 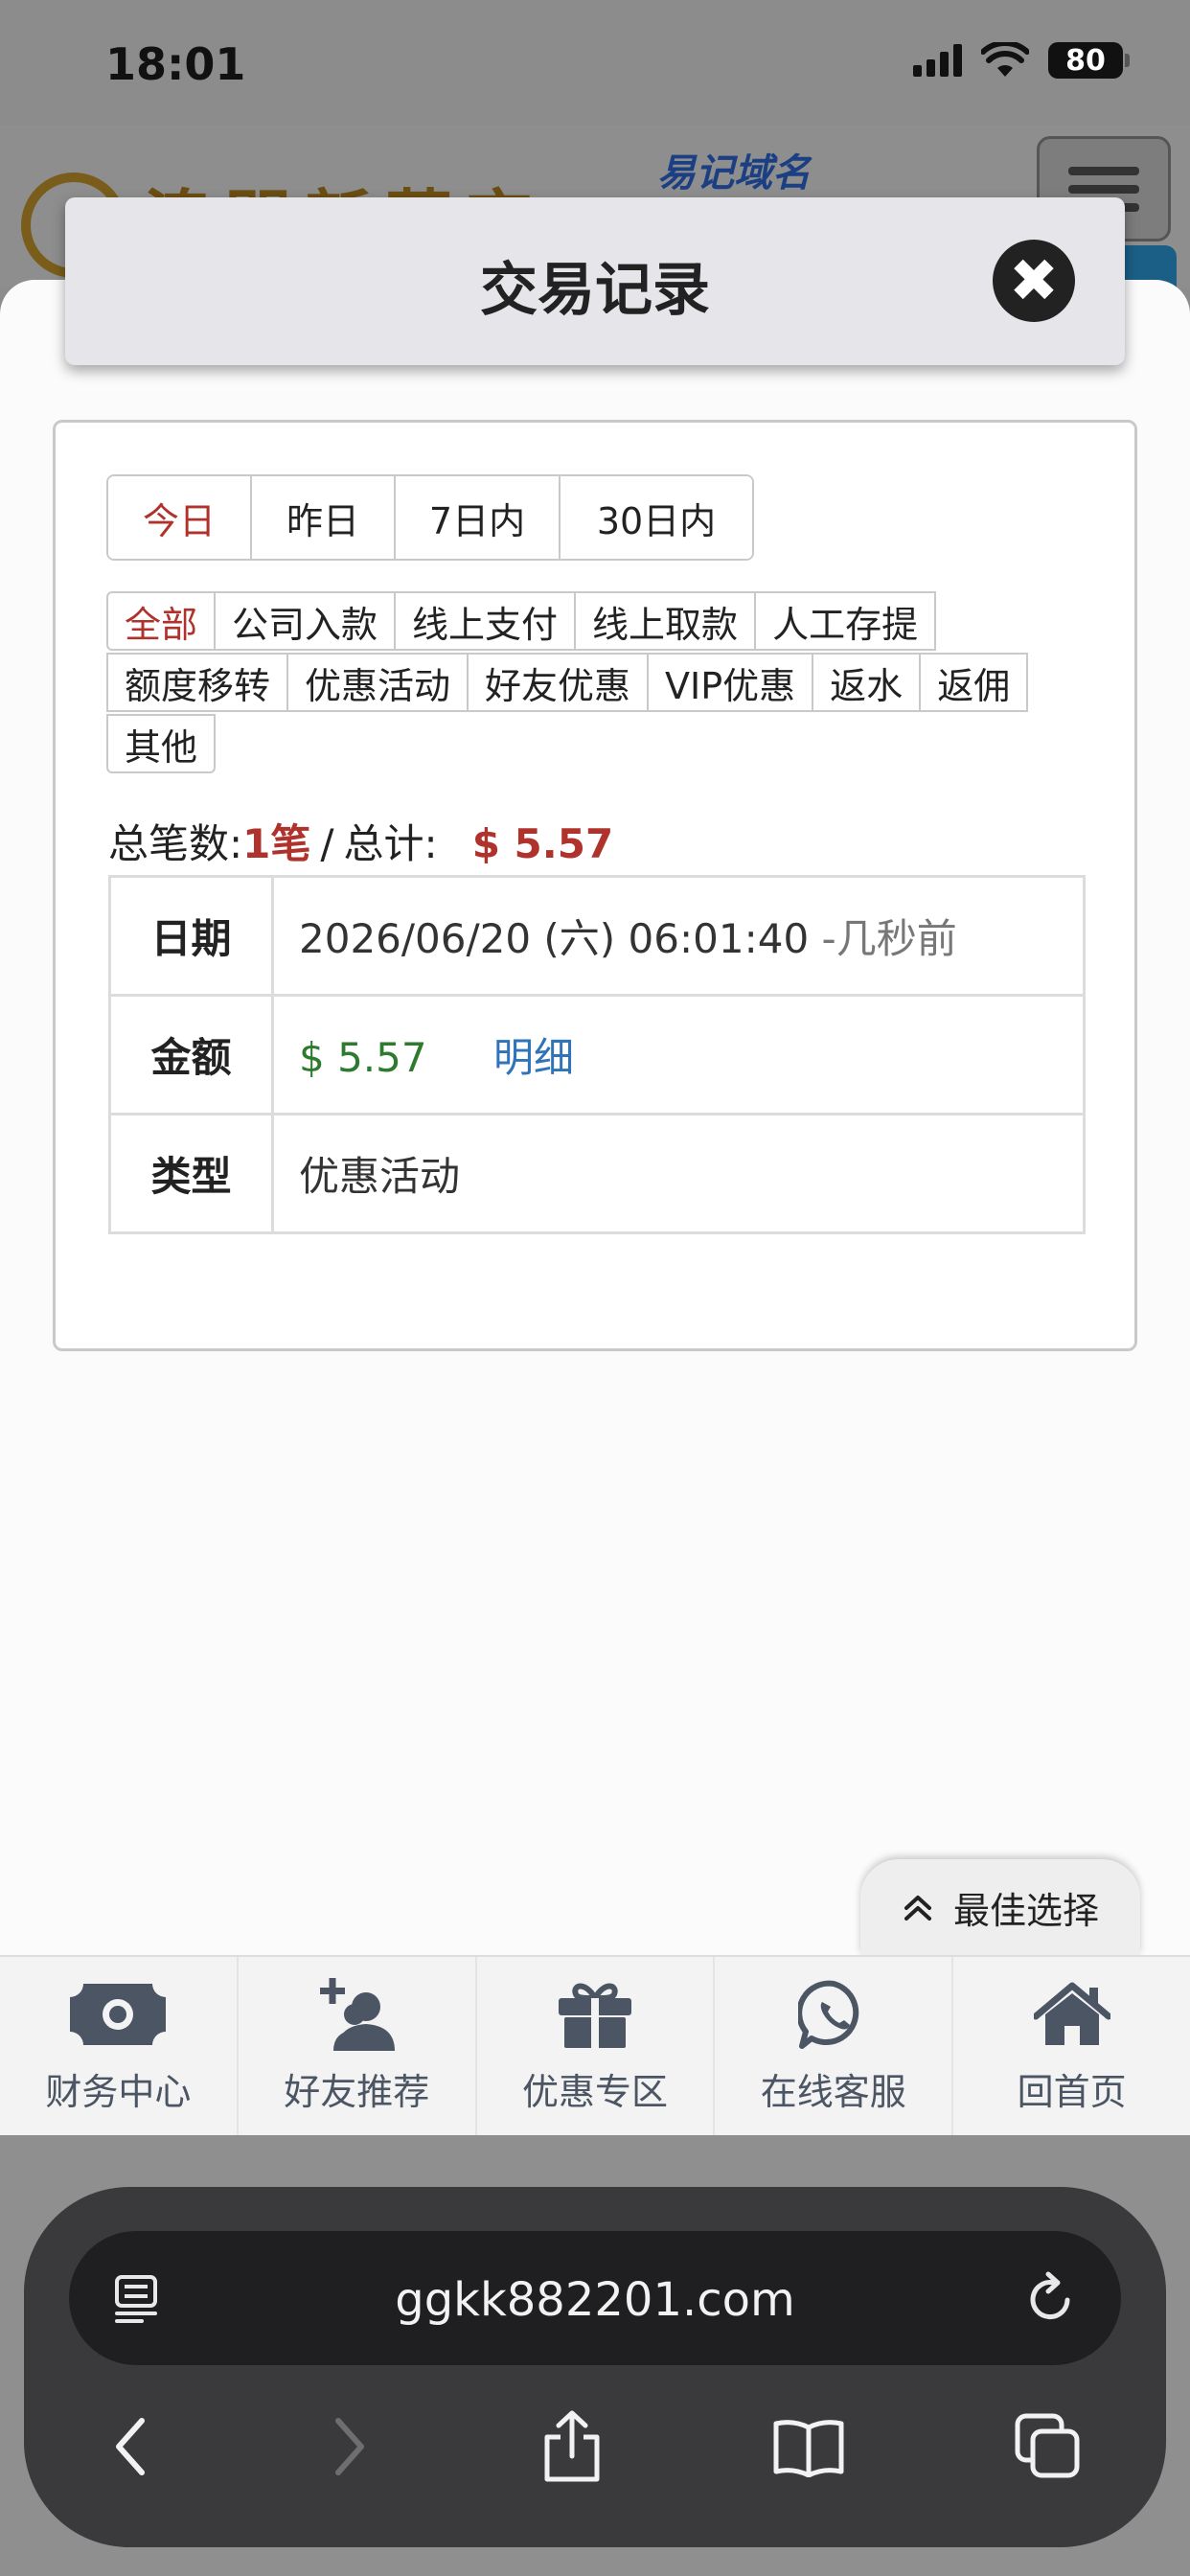 I want to click on table-row: 金额 $ 5.57 明细, so click(x=597, y=1055).